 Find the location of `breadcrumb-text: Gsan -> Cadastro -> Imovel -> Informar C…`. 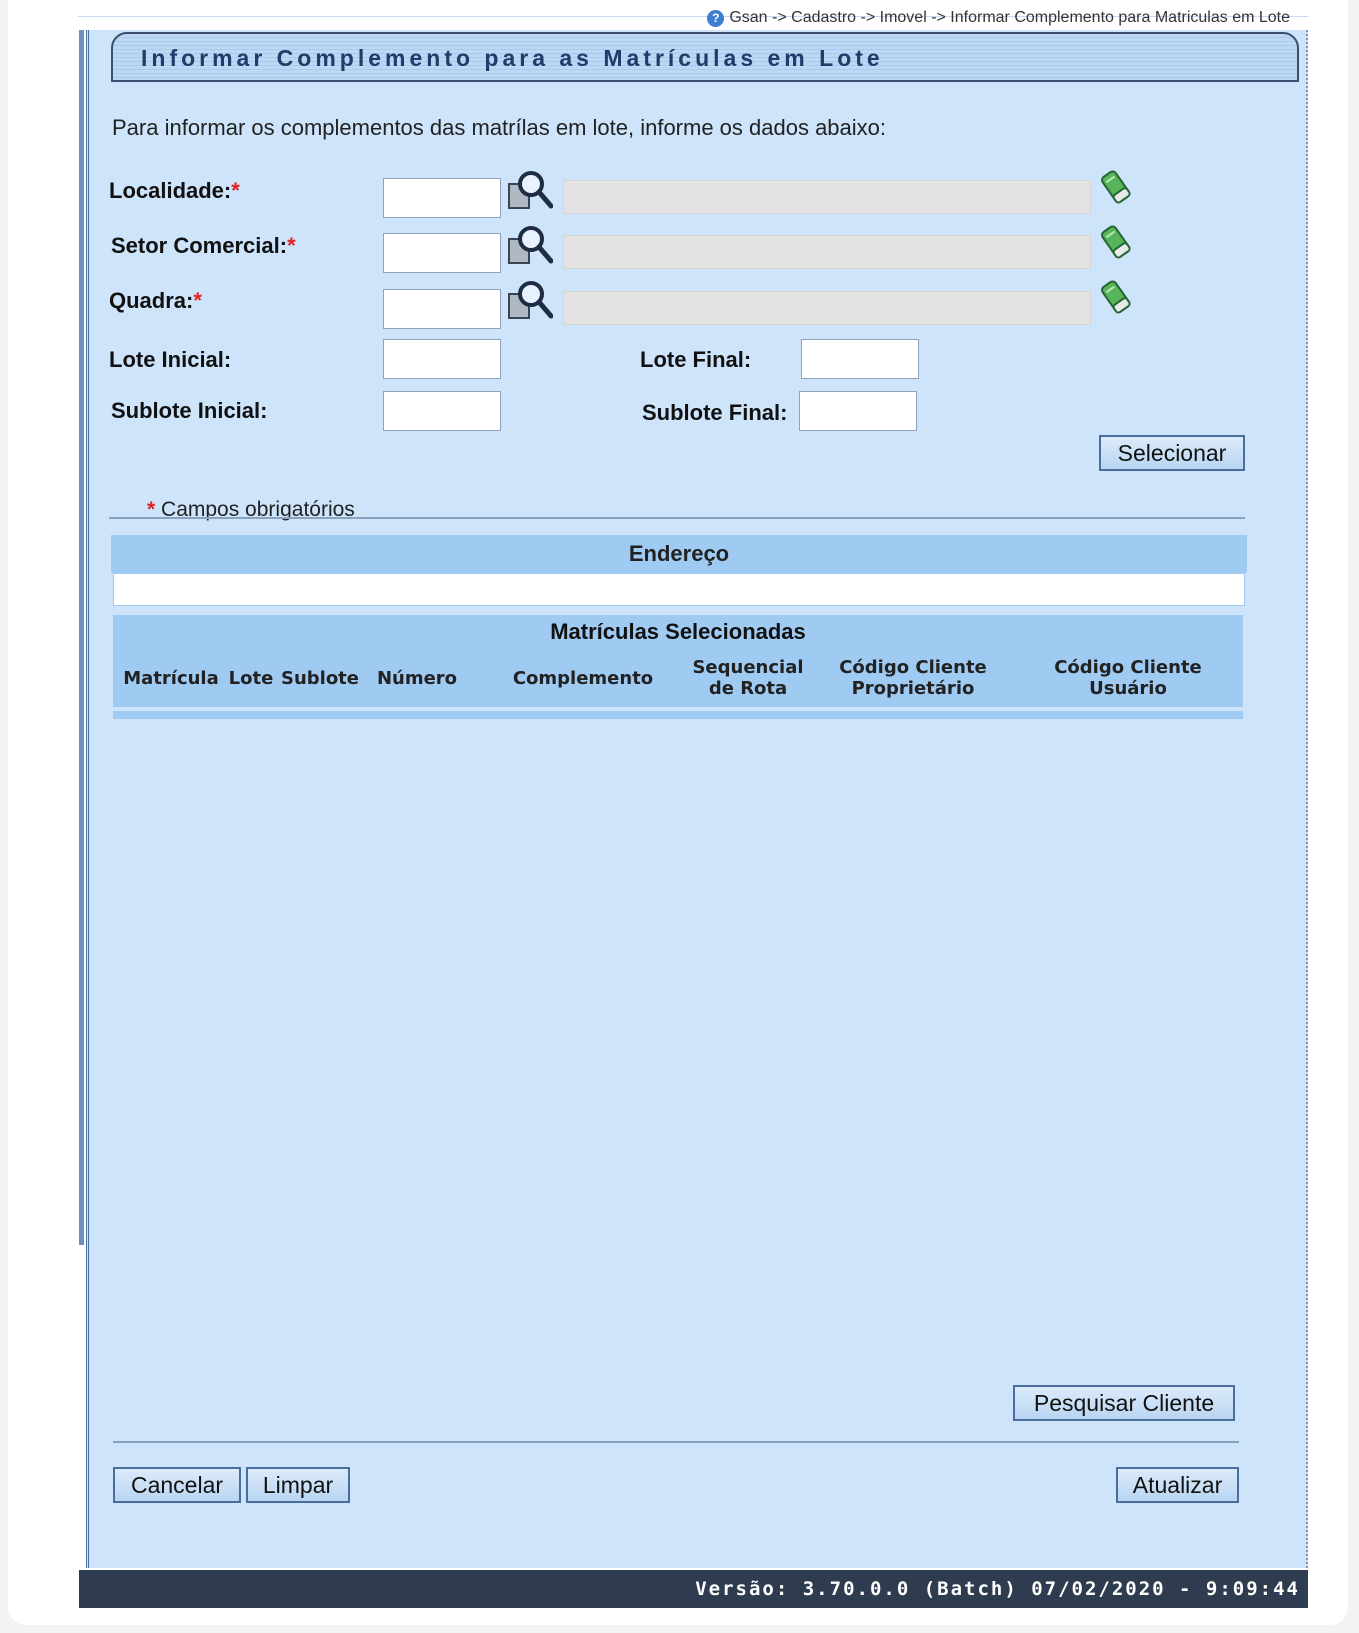

breadcrumb-text: Gsan -> Cadastro -> Imovel -> Informar C… is located at coordinates (1009, 17).